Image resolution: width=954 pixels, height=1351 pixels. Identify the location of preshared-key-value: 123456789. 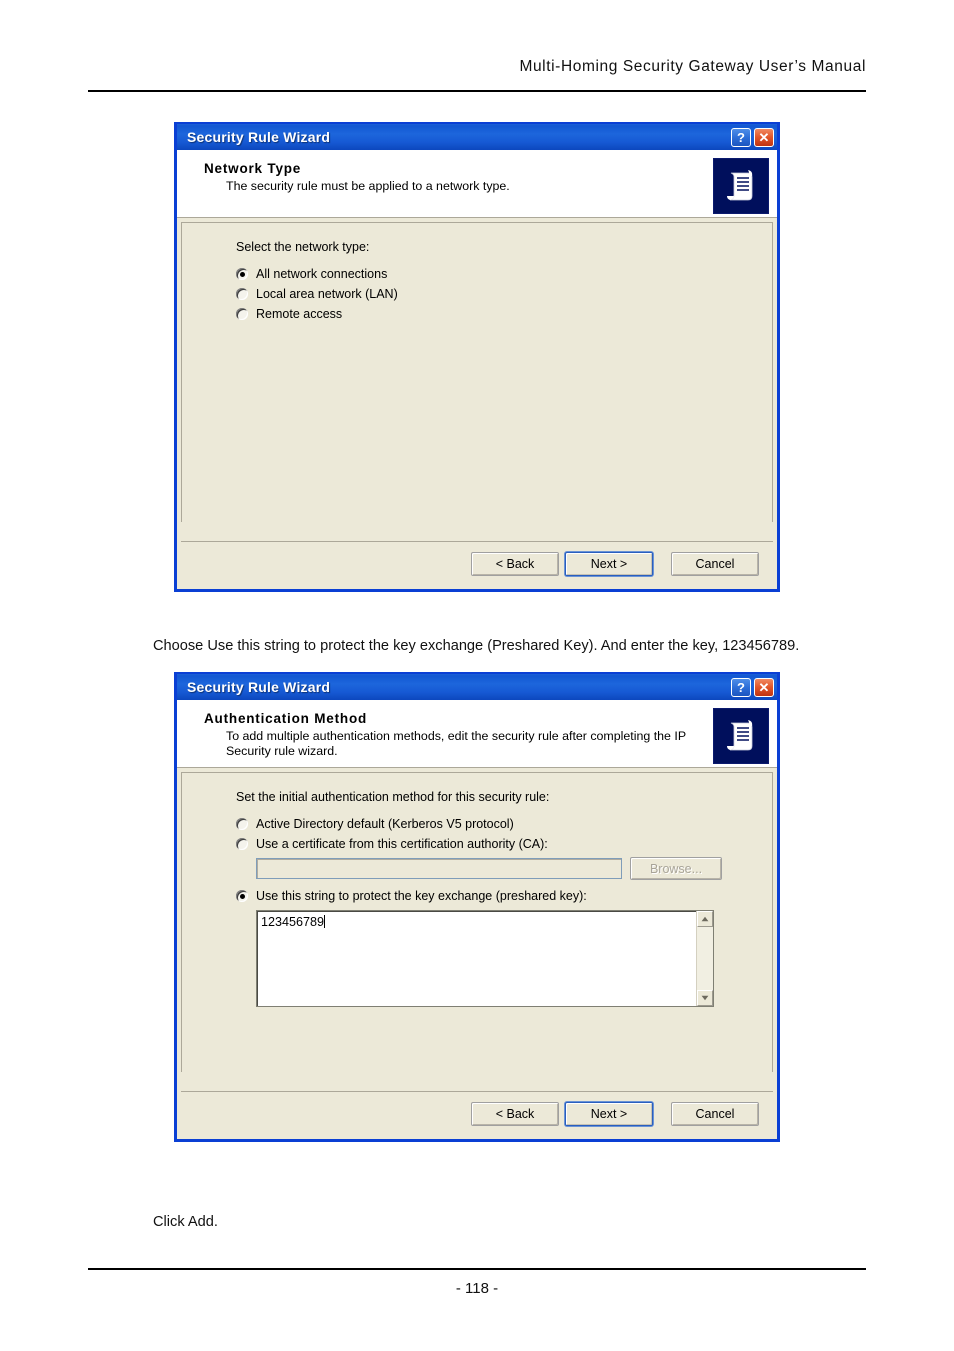
(293, 922).